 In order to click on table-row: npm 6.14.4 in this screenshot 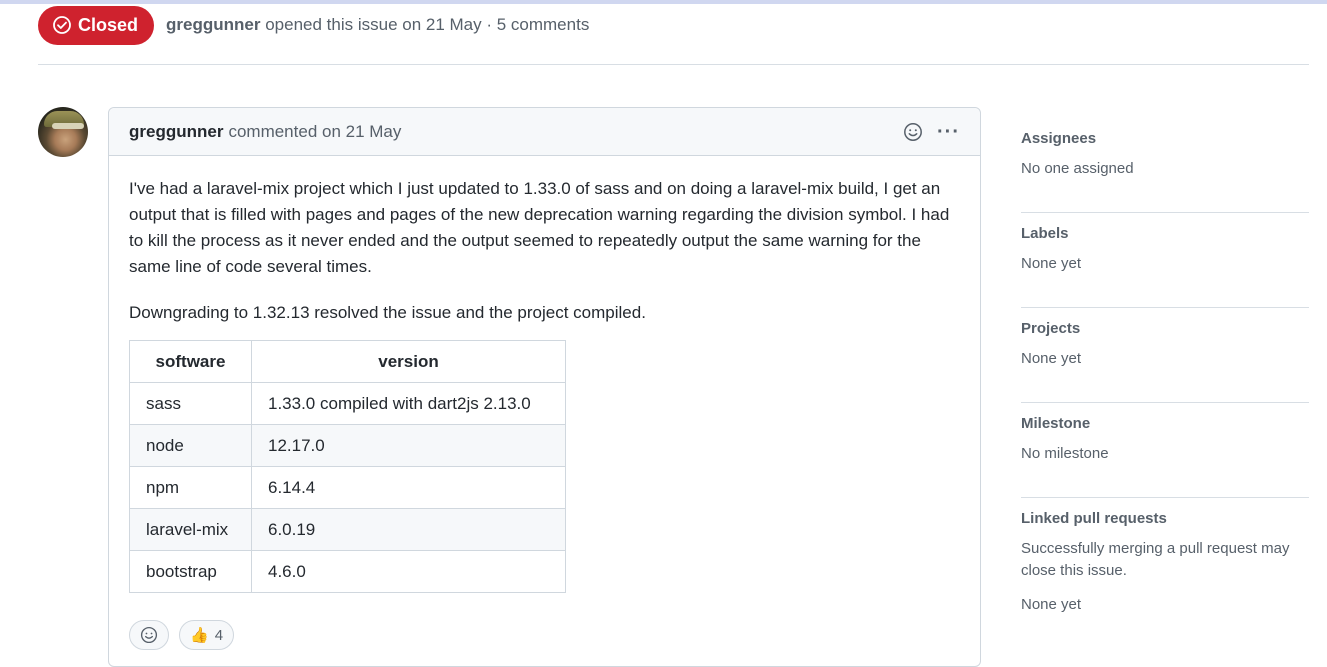, I will do `click(347, 487)`.